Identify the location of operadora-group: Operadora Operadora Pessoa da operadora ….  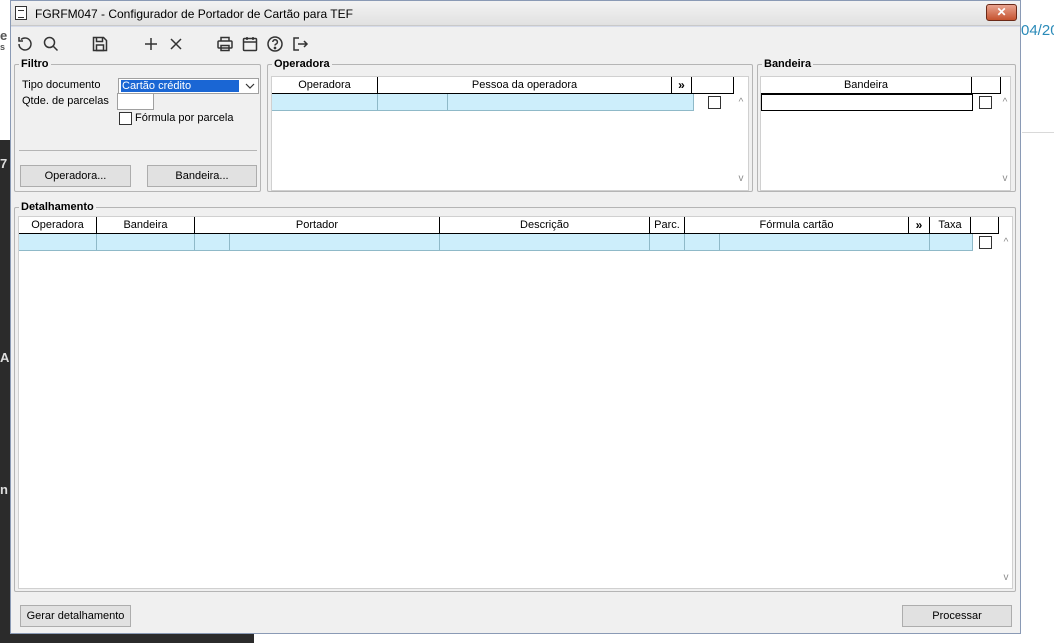
(510, 125).